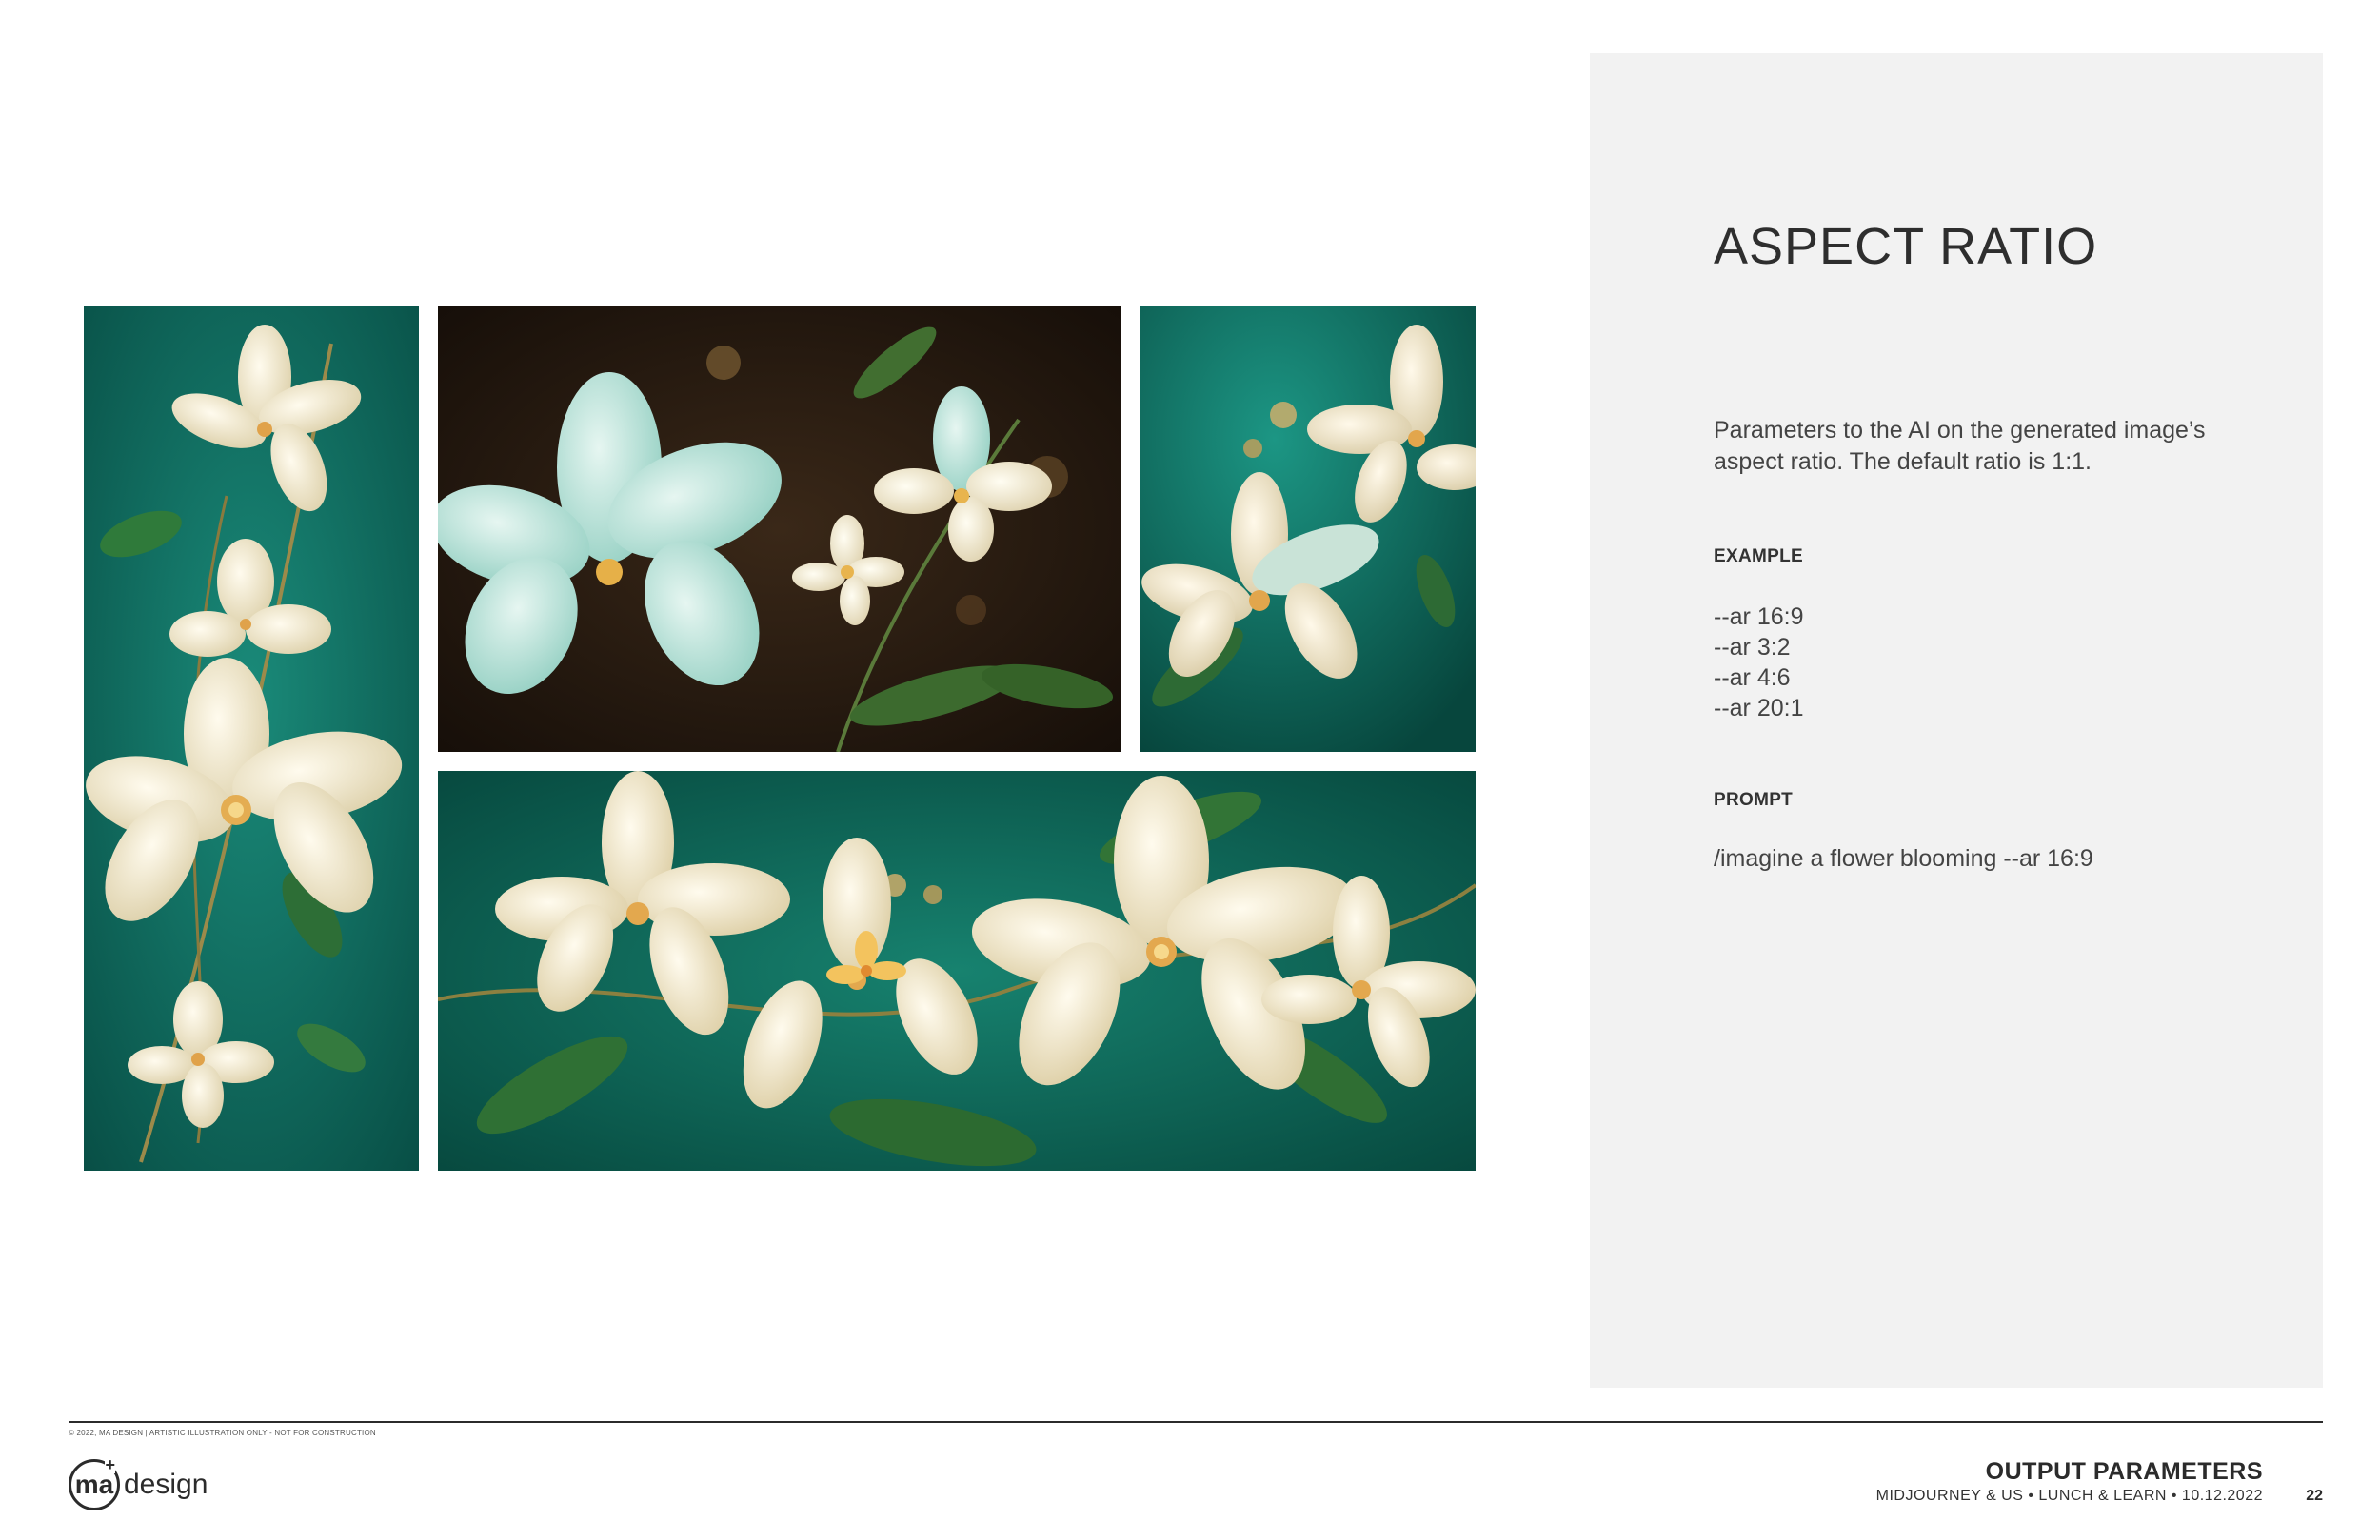 The image size is (2380, 1540). What do you see at coordinates (1906, 246) in the screenshot?
I see `slide-title: ASPECT RATIO` at bounding box center [1906, 246].